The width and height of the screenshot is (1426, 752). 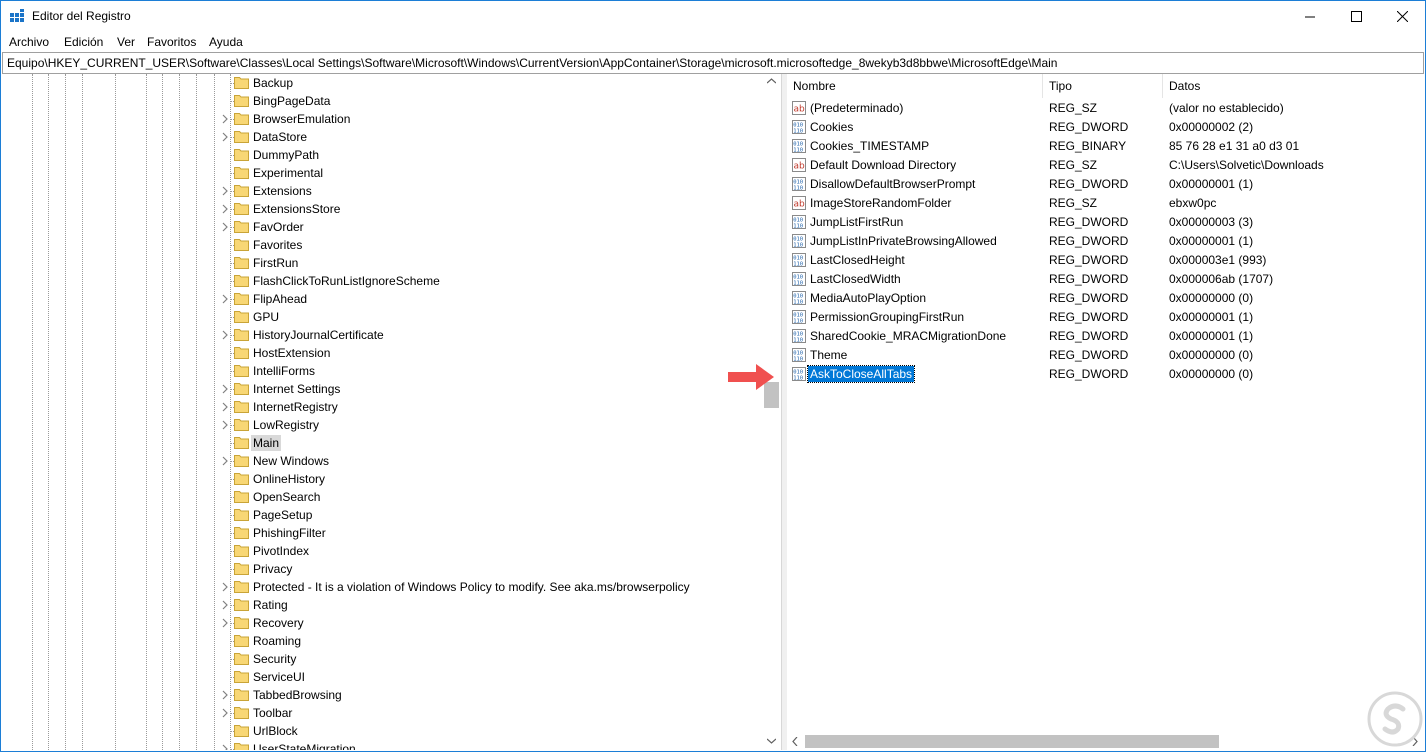 I want to click on values-horizontal-scrollbar, so click(x=1105, y=741).